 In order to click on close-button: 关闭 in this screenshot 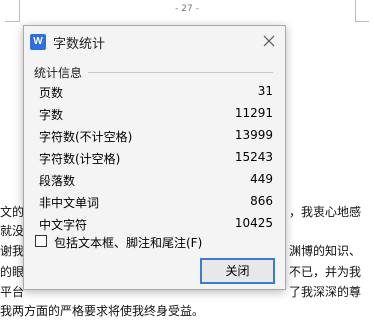, I will do `click(237, 271)`.